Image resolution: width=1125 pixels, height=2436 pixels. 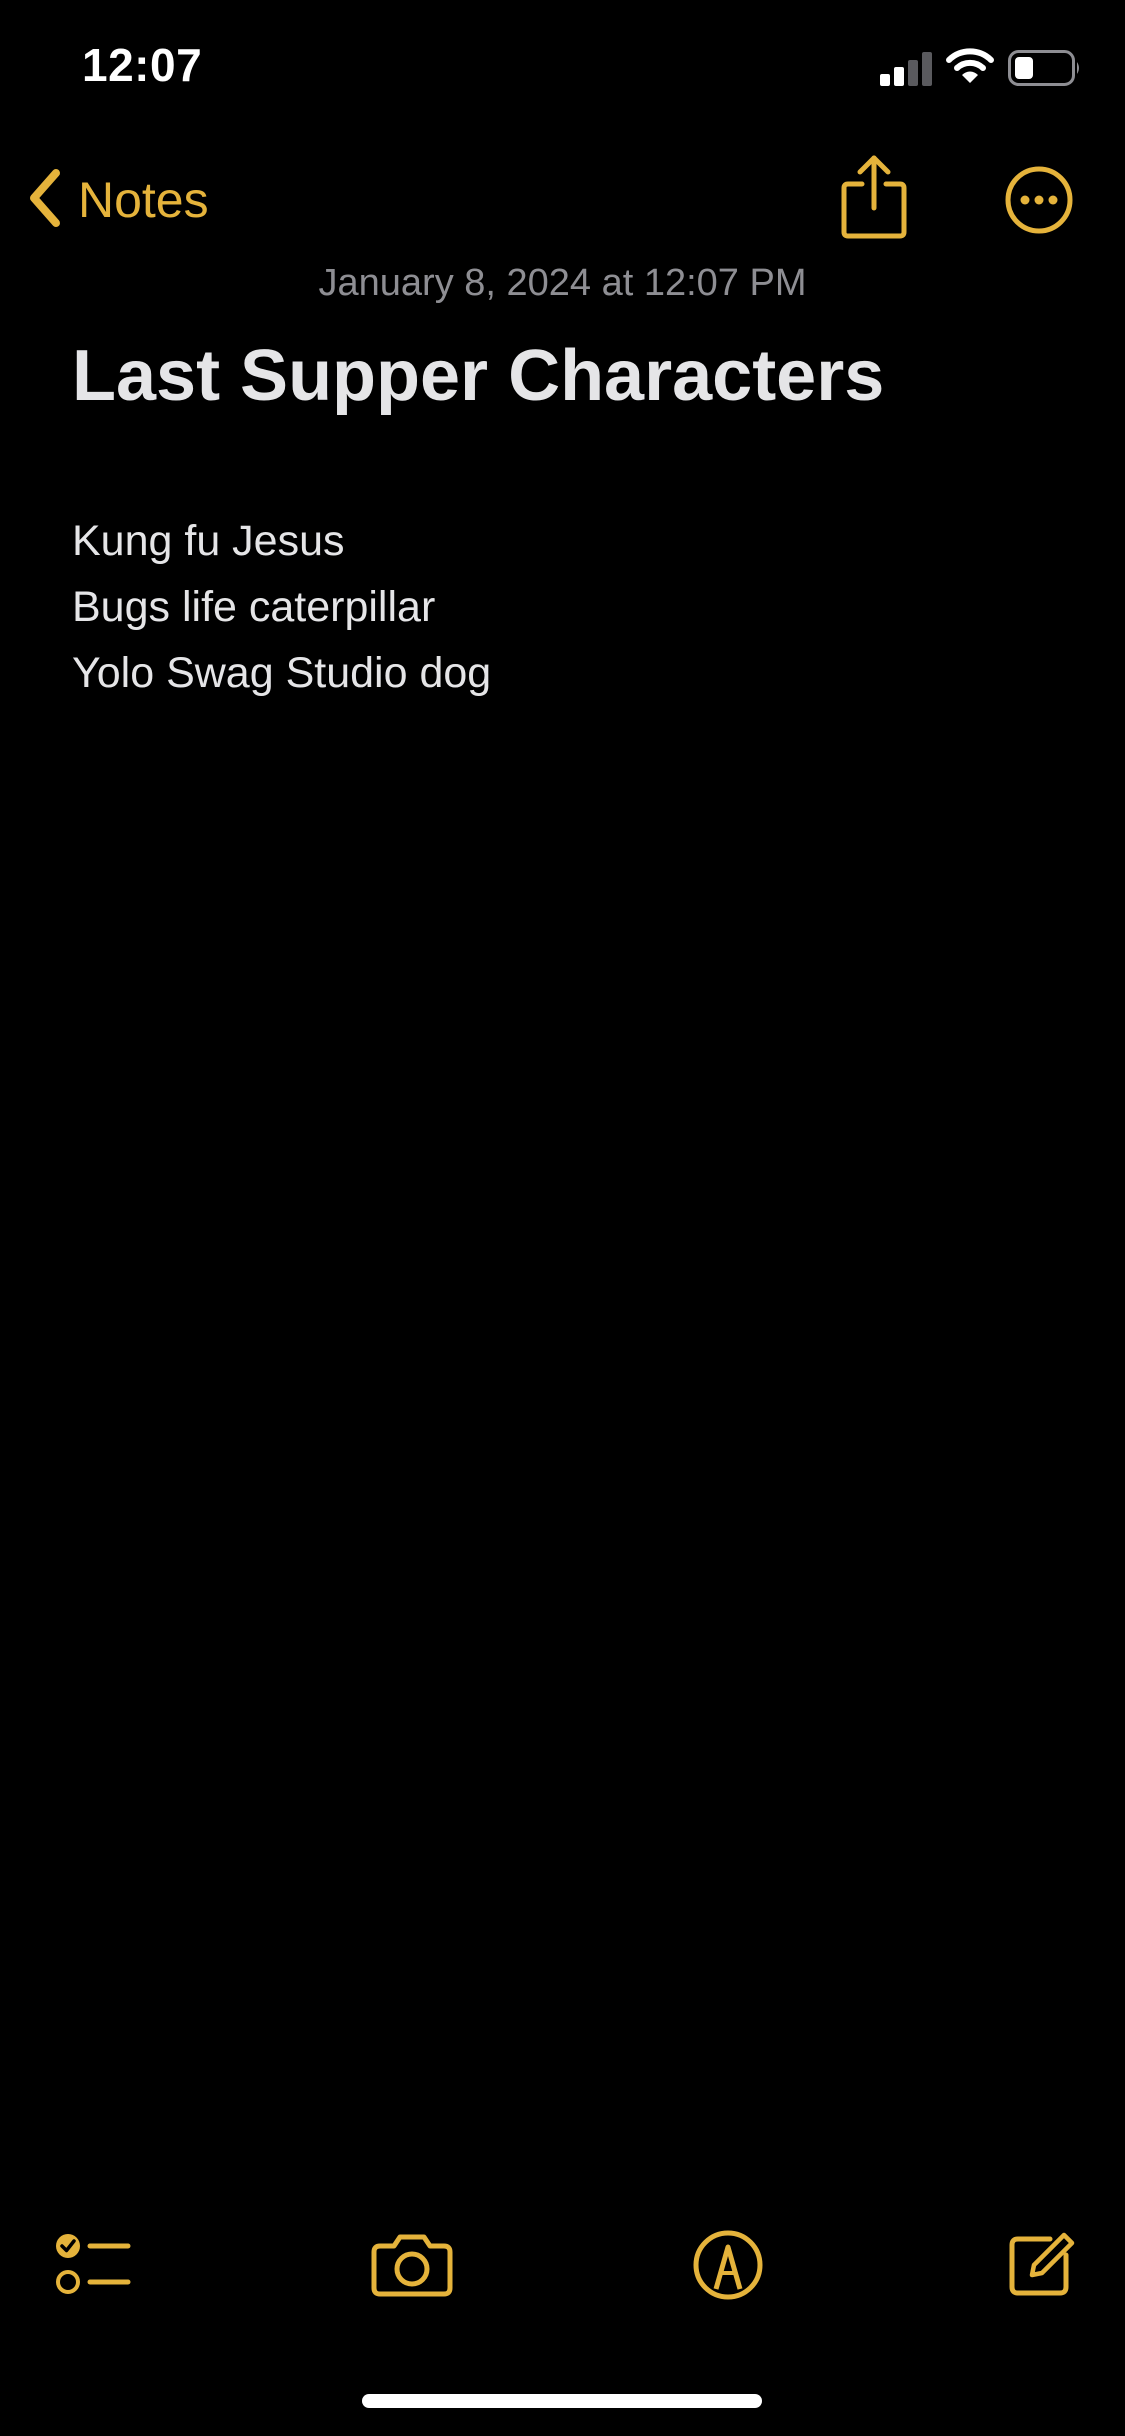 I want to click on share-icon, so click(x=874, y=199).